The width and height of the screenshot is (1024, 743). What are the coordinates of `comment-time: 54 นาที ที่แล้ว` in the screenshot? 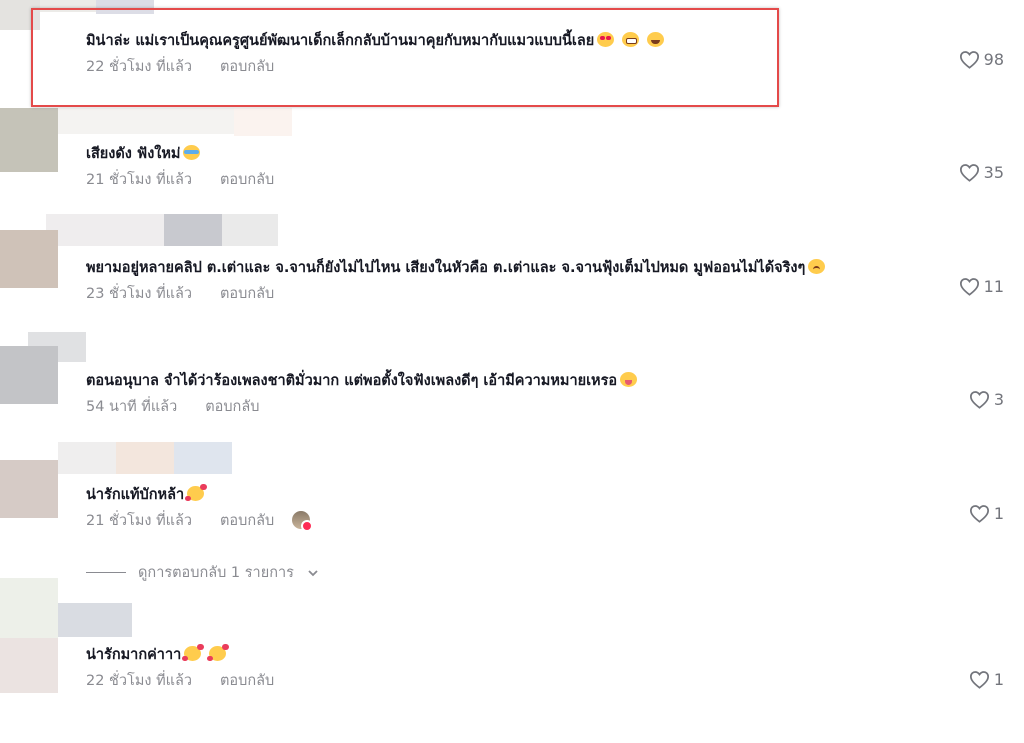 It's located at (132, 407).